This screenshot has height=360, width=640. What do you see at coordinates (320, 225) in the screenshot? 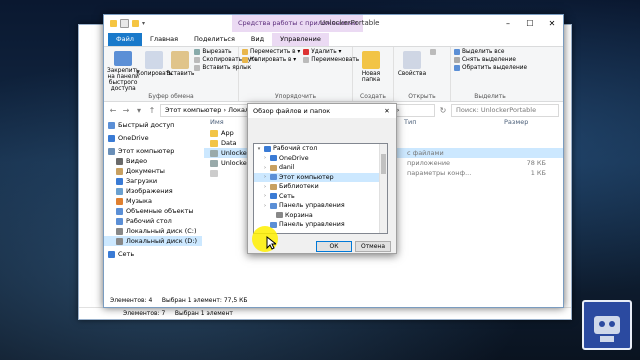
I see `tree-item: Панель управления` at bounding box center [320, 225].